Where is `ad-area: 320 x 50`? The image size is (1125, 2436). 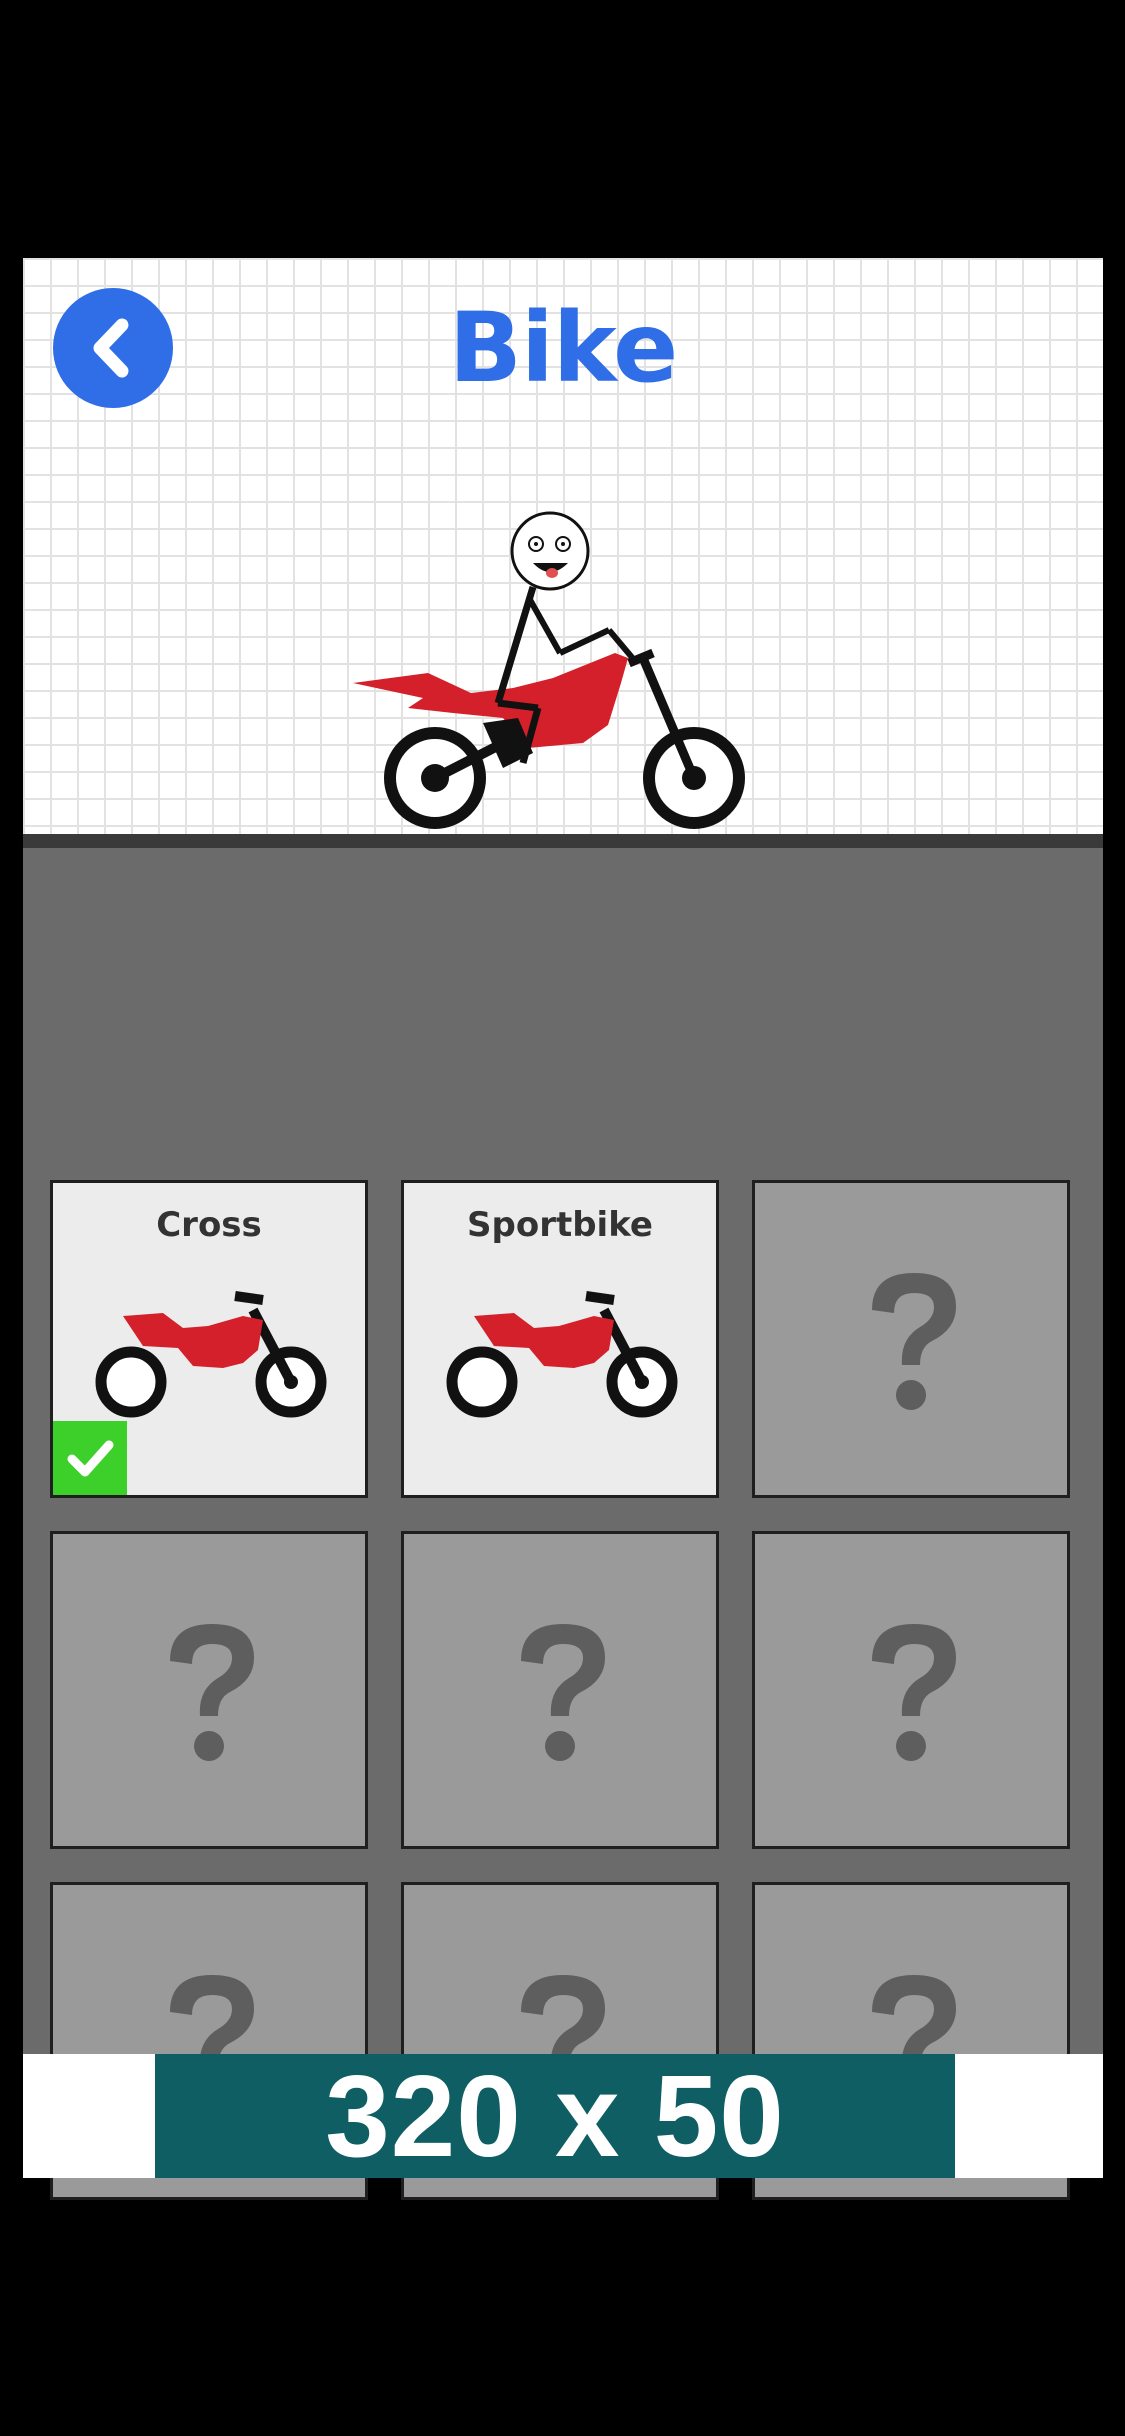 ad-area: 320 x 50 is located at coordinates (563, 2116).